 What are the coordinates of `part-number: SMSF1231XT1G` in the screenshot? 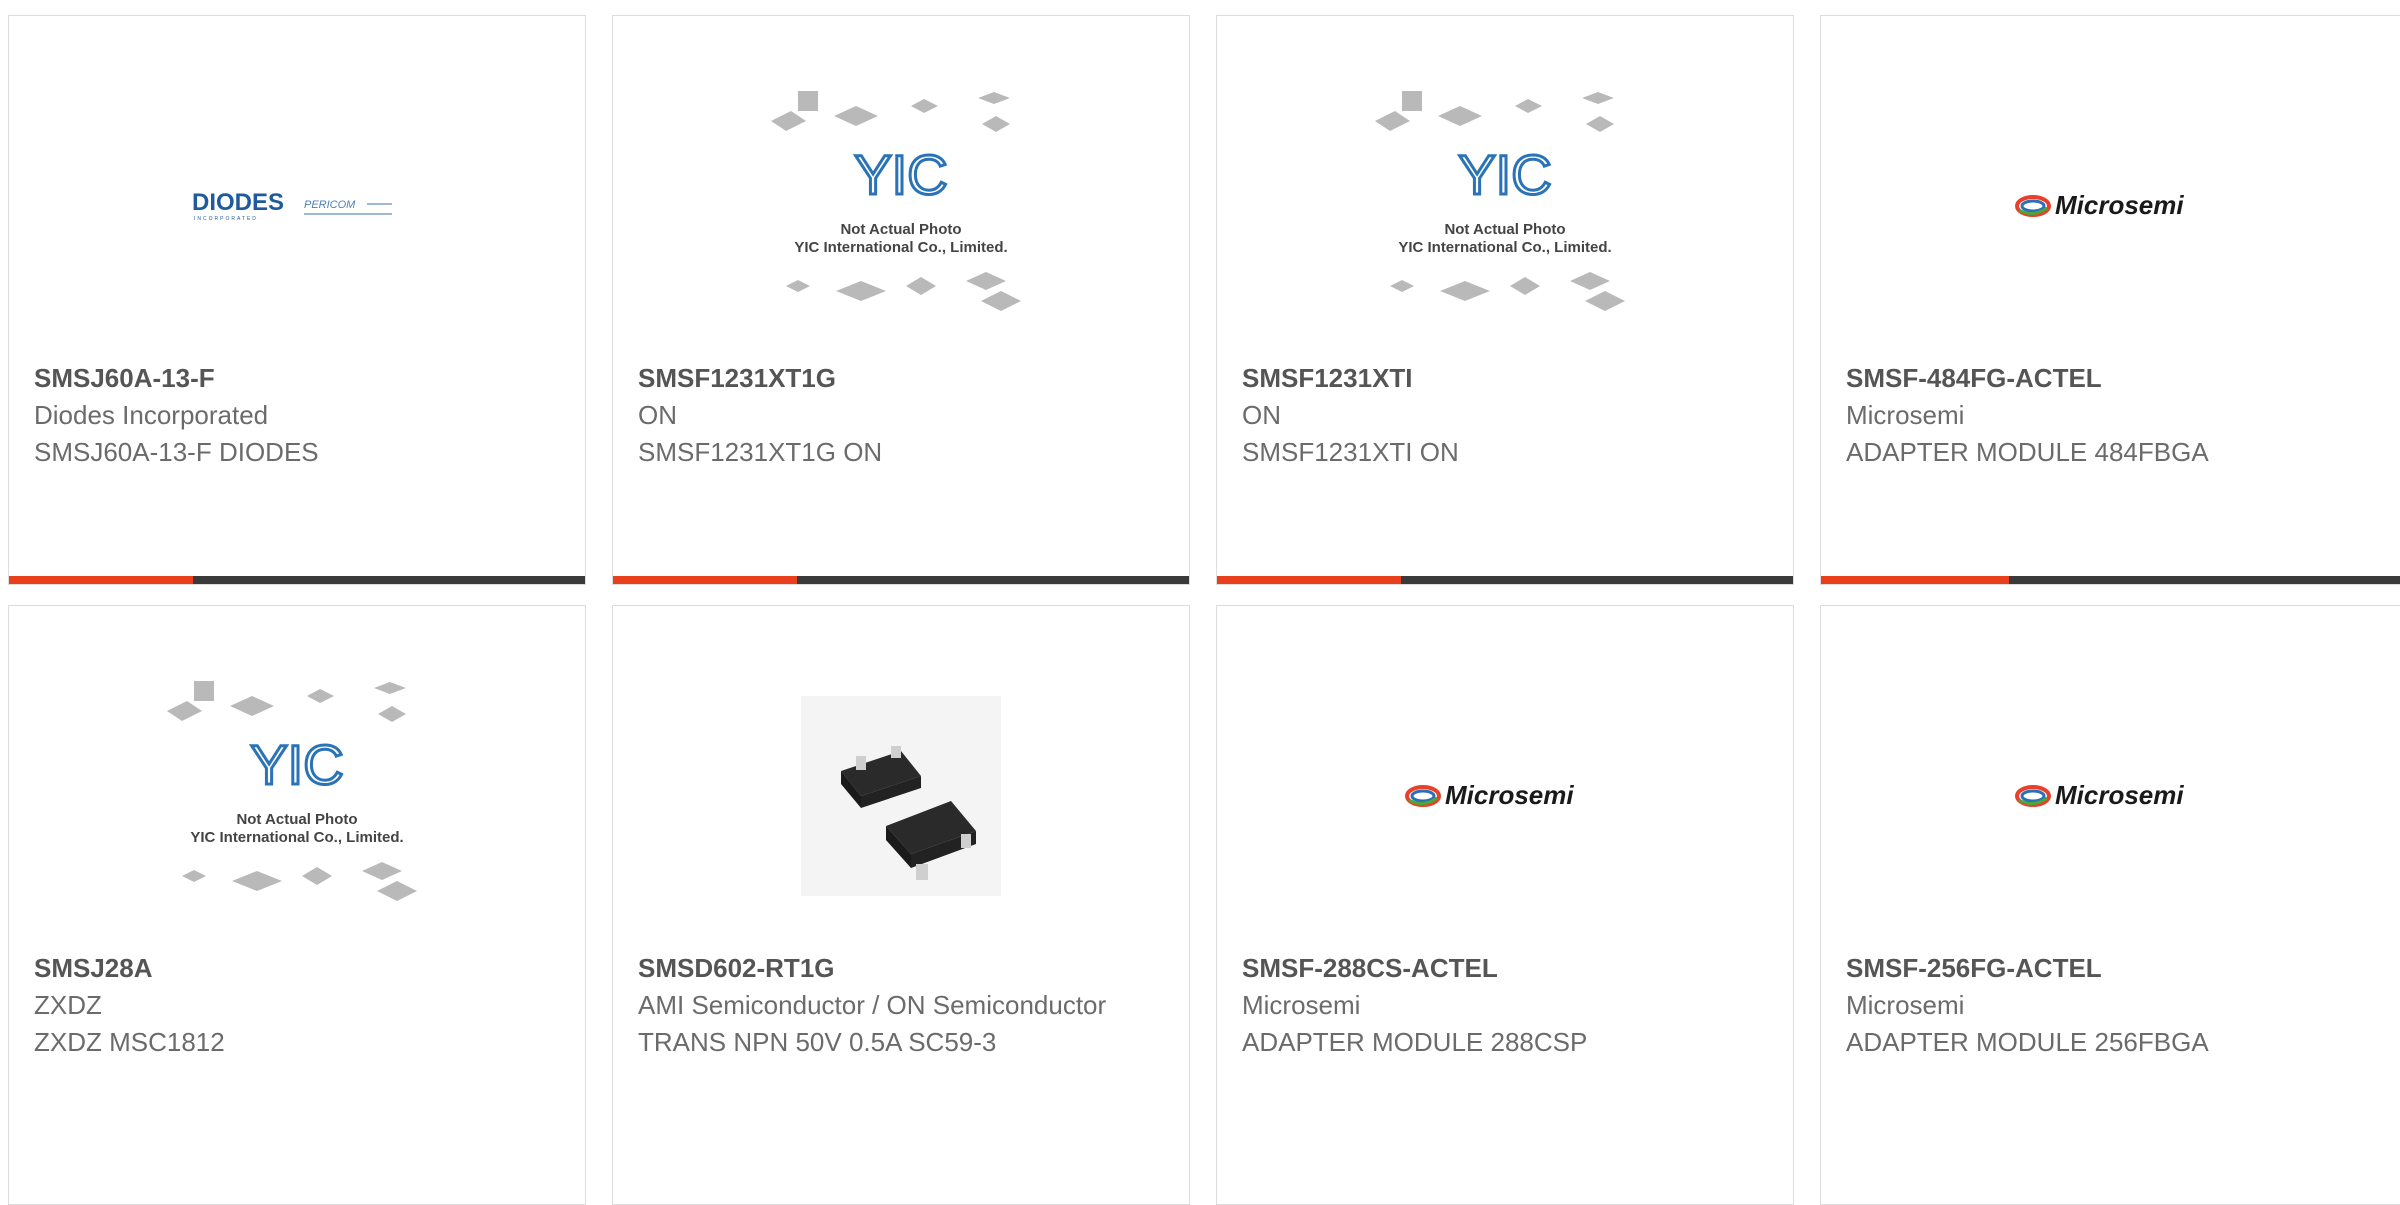 It's located at (903, 378).